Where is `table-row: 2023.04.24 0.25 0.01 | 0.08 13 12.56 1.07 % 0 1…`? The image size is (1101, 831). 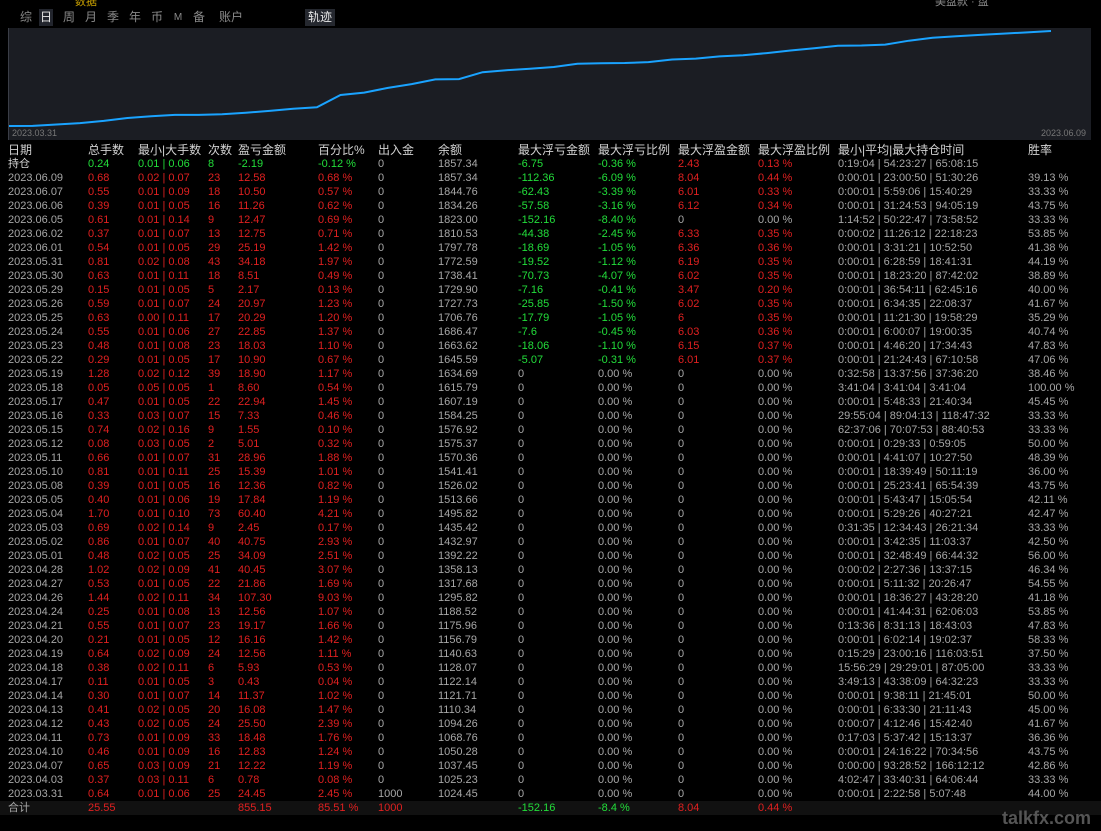 table-row: 2023.04.24 0.25 0.01 | 0.08 13 12.56 1.07 % 0 1… is located at coordinates (550, 612).